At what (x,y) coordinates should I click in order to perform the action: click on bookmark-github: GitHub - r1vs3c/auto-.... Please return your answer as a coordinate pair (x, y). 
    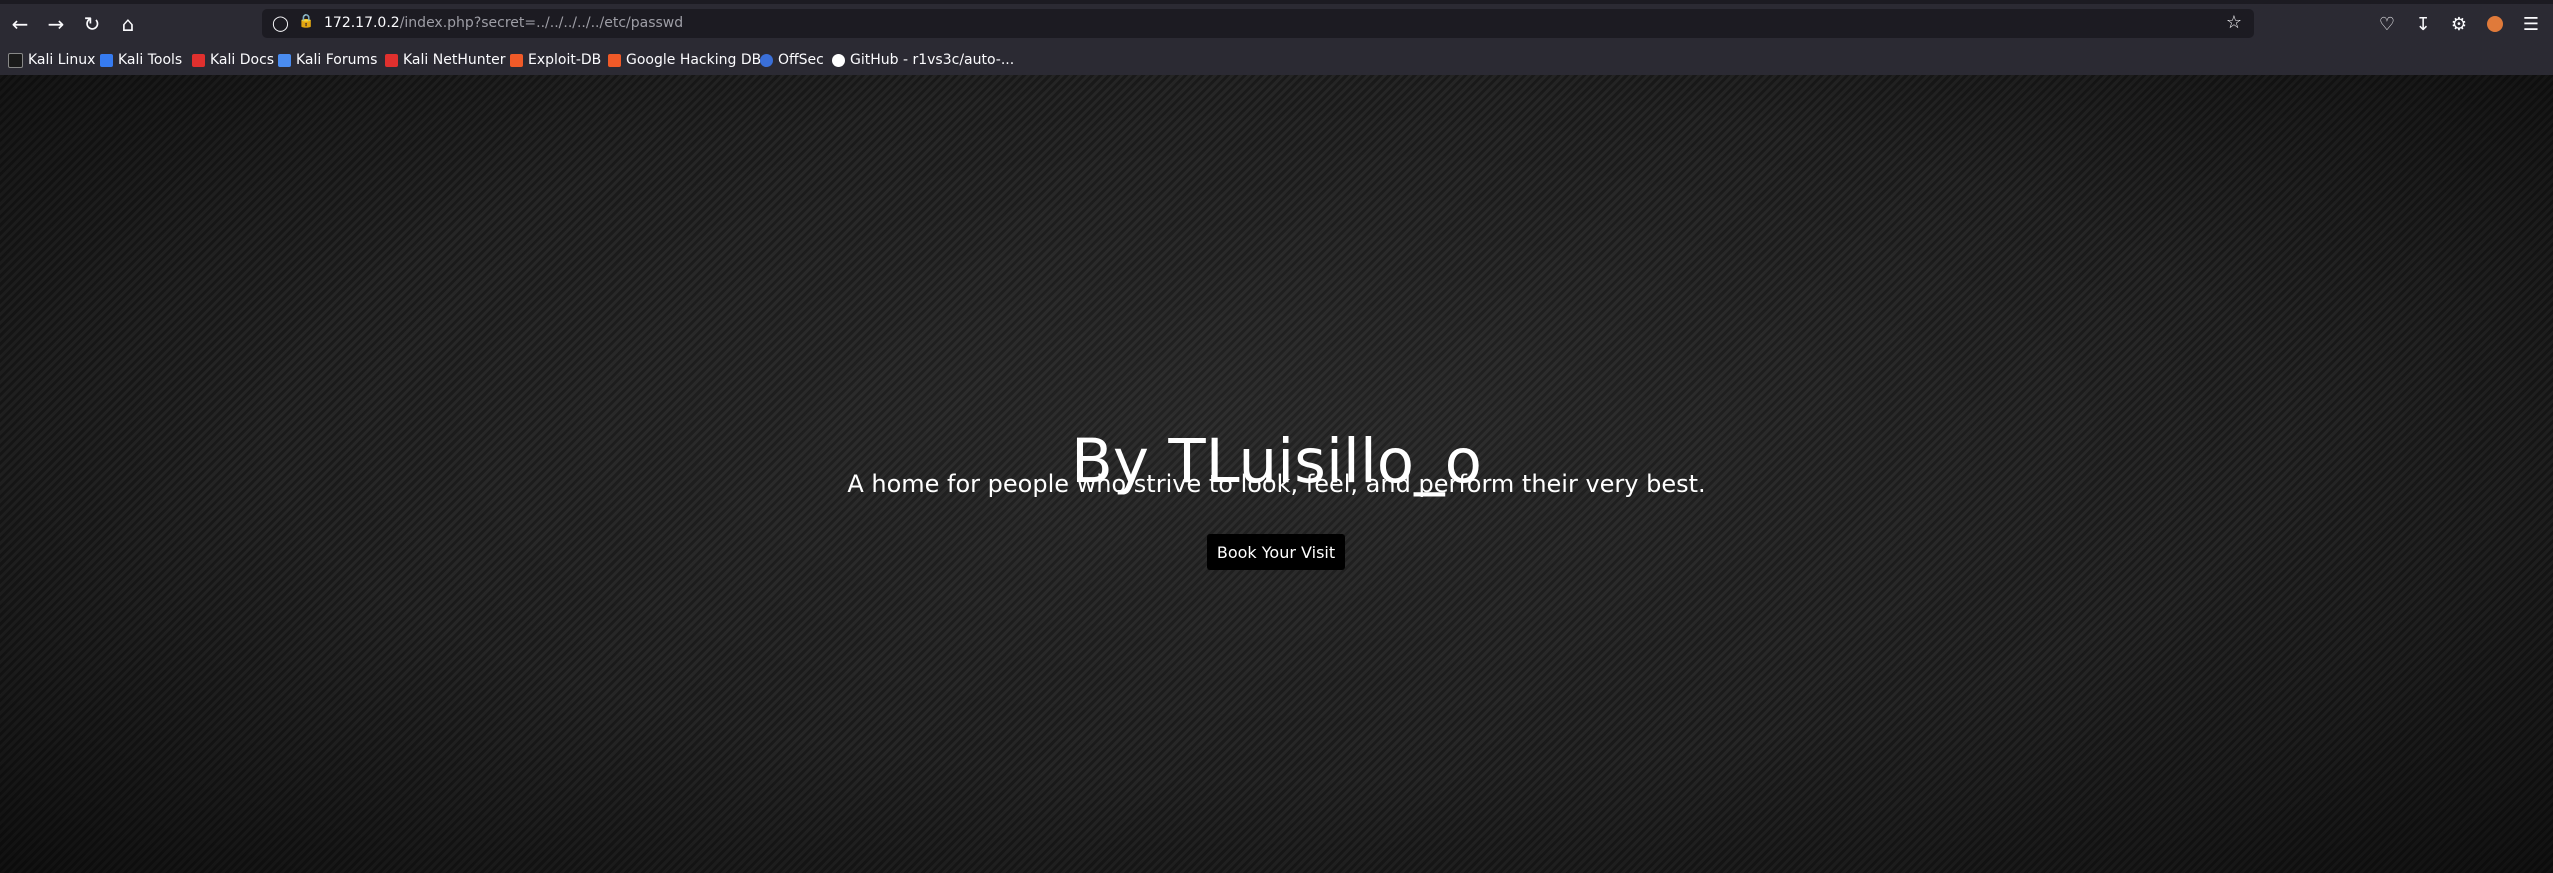
    Looking at the image, I should click on (923, 60).